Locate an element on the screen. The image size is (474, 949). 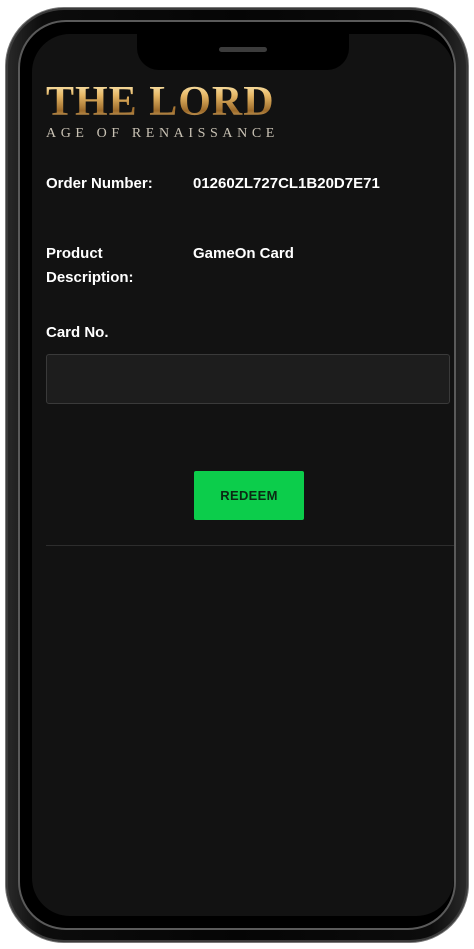
phone-notch is located at coordinates (243, 52).